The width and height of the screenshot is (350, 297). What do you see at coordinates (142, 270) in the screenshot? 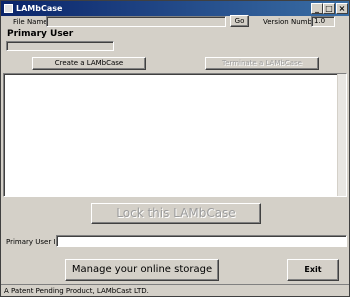
I see `manage-storage-button: Manage your online storage` at bounding box center [142, 270].